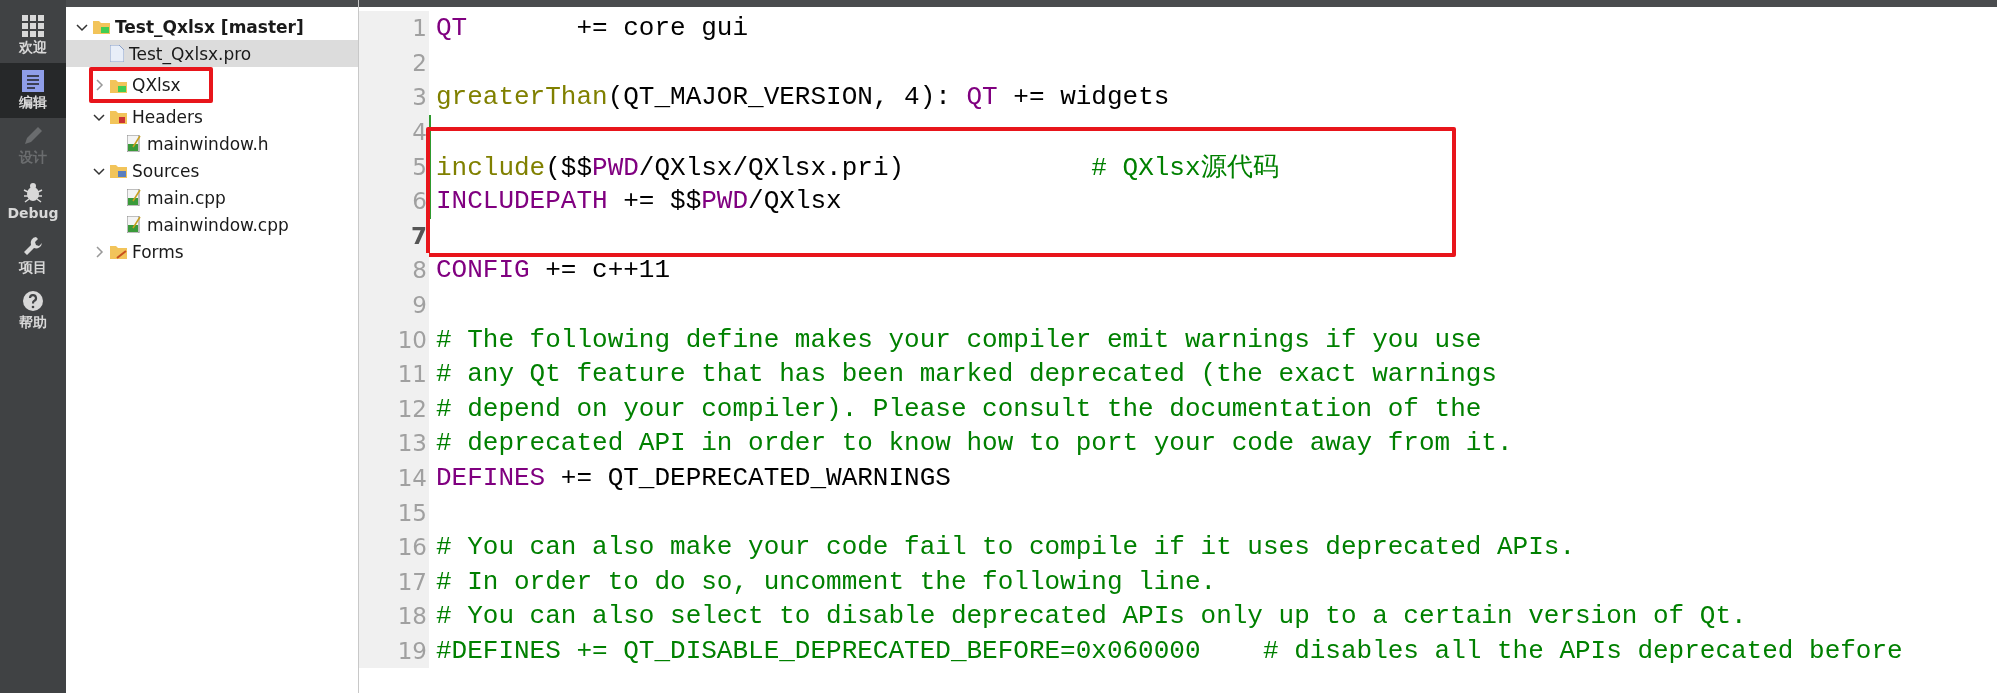 Image resolution: width=1997 pixels, height=693 pixels. I want to click on mode-button: 帮助, so click(33, 310).